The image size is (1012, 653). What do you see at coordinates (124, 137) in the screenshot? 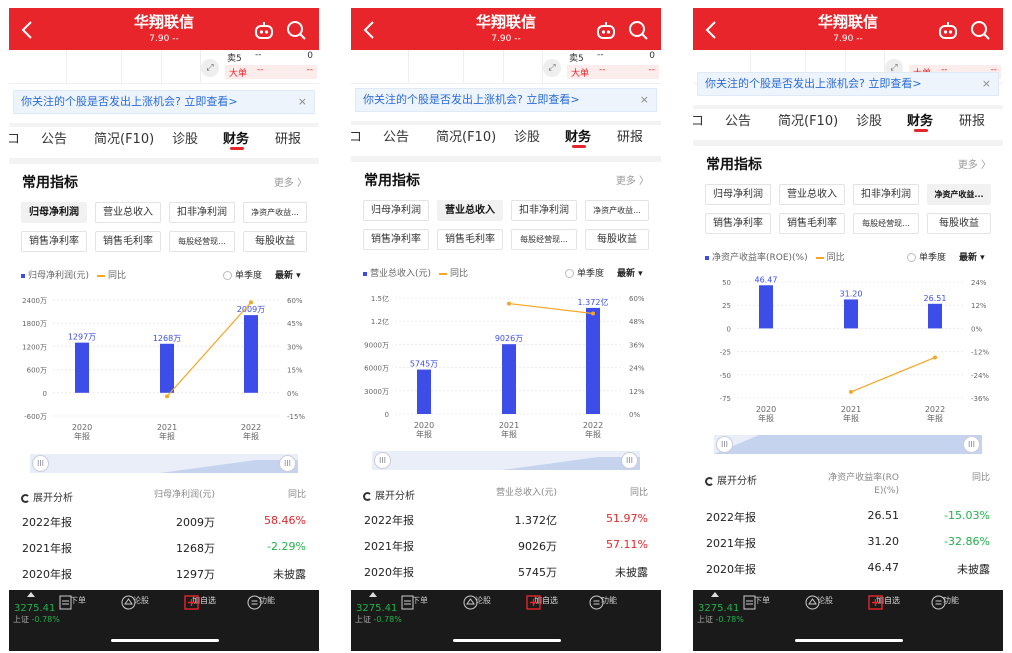
I see `tab-2: 简况(F10)` at bounding box center [124, 137].